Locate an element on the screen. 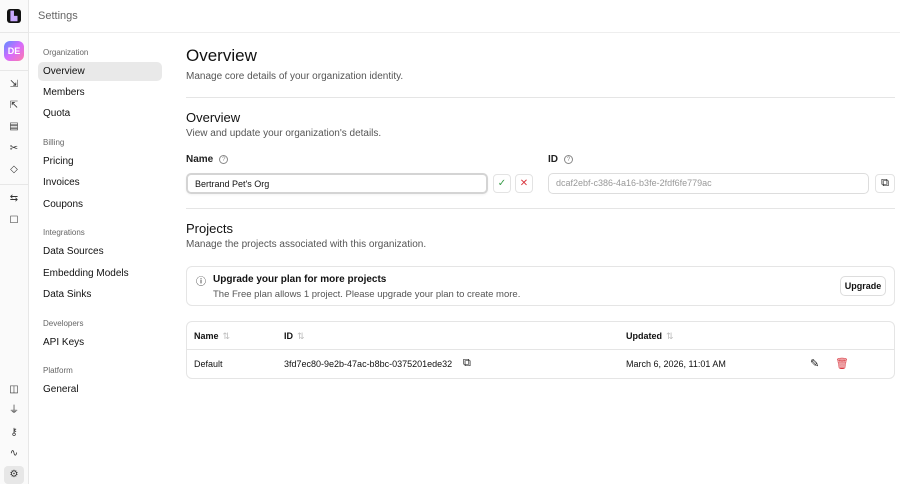  column-header-id: ID ⇅ is located at coordinates (294, 336).